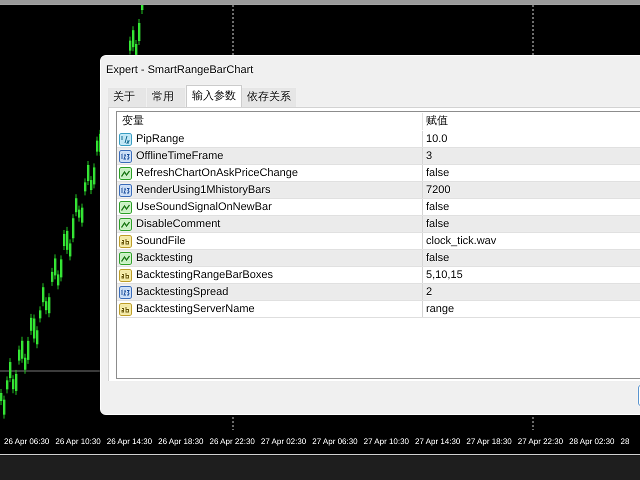  What do you see at coordinates (438, 190) in the screenshot?
I see `parameter-value: 7200` at bounding box center [438, 190].